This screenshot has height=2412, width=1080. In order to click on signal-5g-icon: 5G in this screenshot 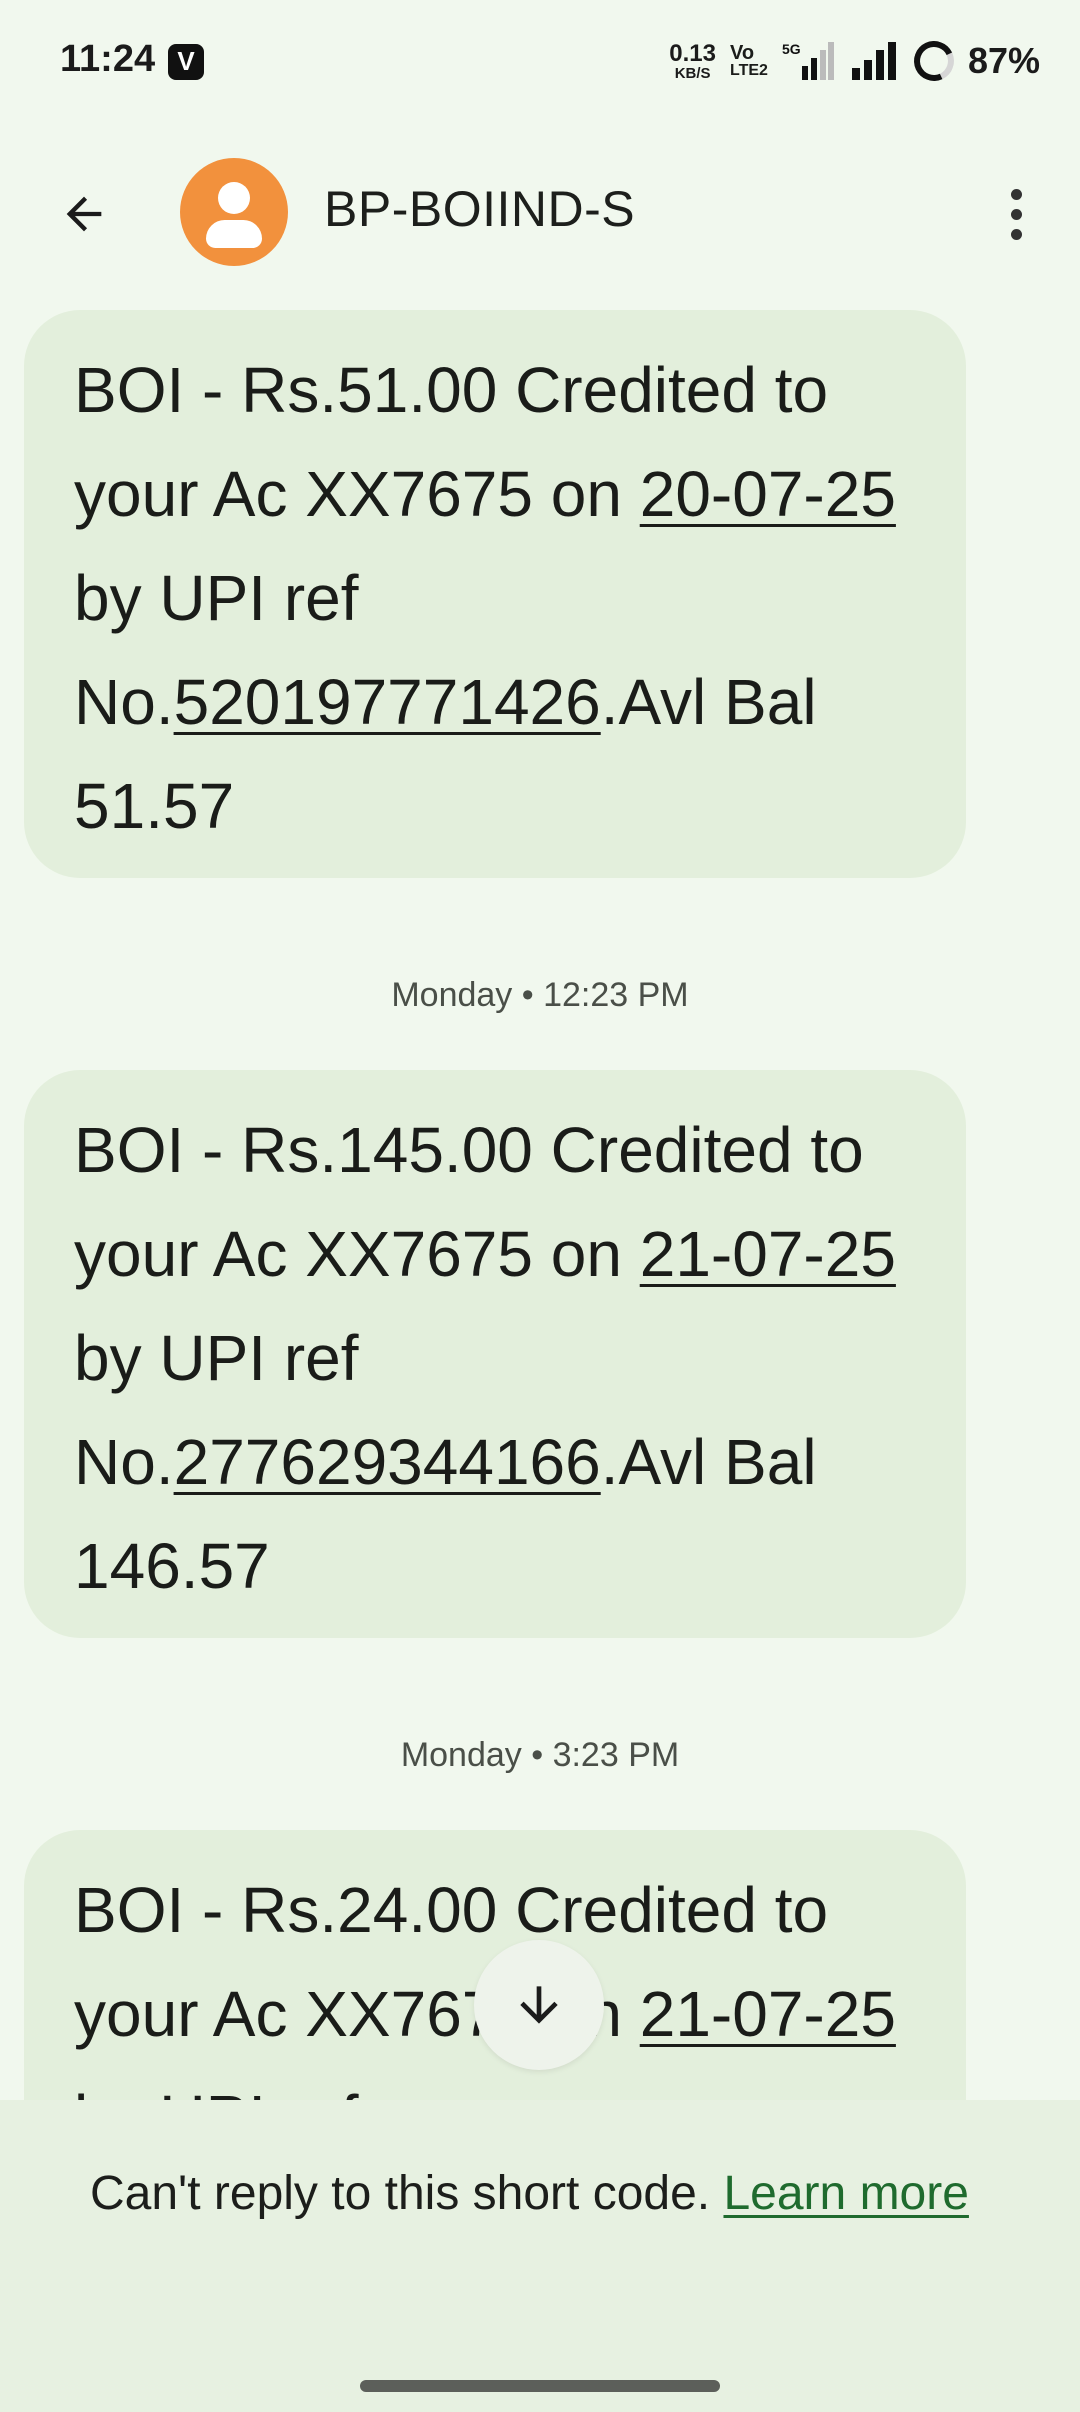, I will do `click(808, 60)`.